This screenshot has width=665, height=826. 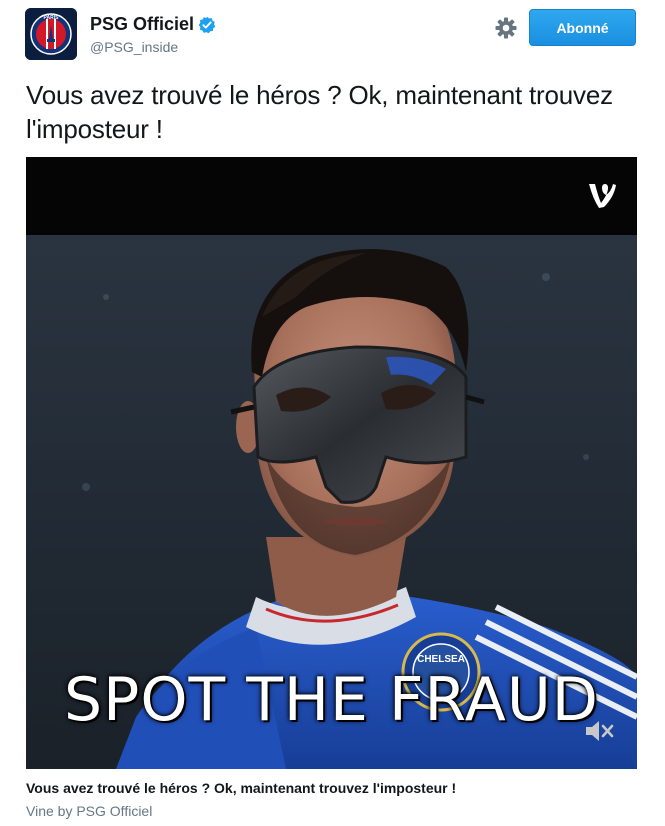 I want to click on following-button: Abonné, so click(x=582, y=27).